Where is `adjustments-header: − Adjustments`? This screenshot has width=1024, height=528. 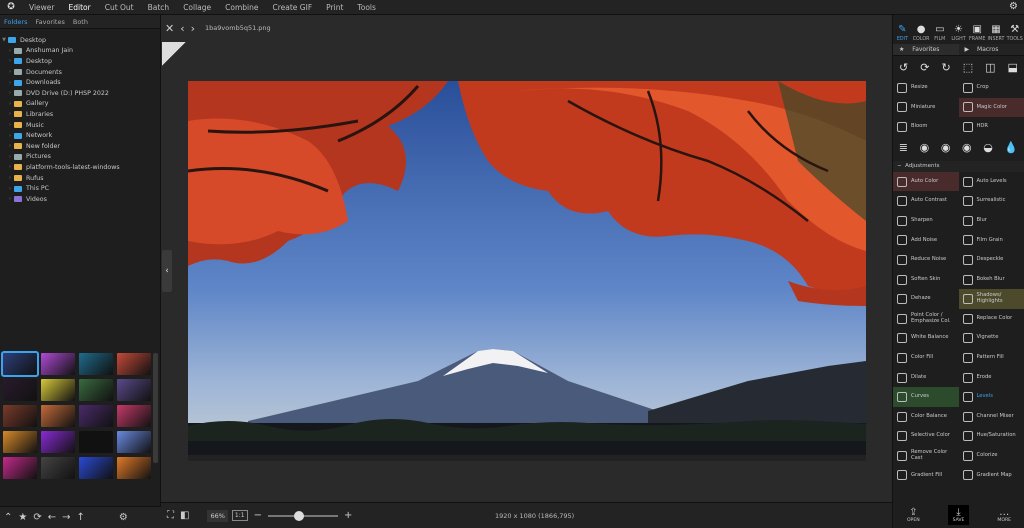 adjustments-header: − Adjustments is located at coordinates (958, 166).